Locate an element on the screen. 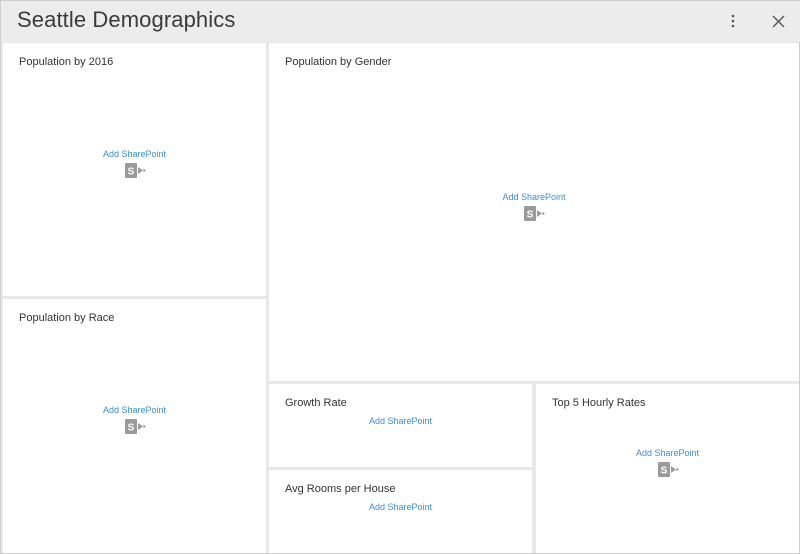 The image size is (800, 554). tile-avg-rooms: Avg Rooms per House Add SharePoint is located at coordinates (400, 511).